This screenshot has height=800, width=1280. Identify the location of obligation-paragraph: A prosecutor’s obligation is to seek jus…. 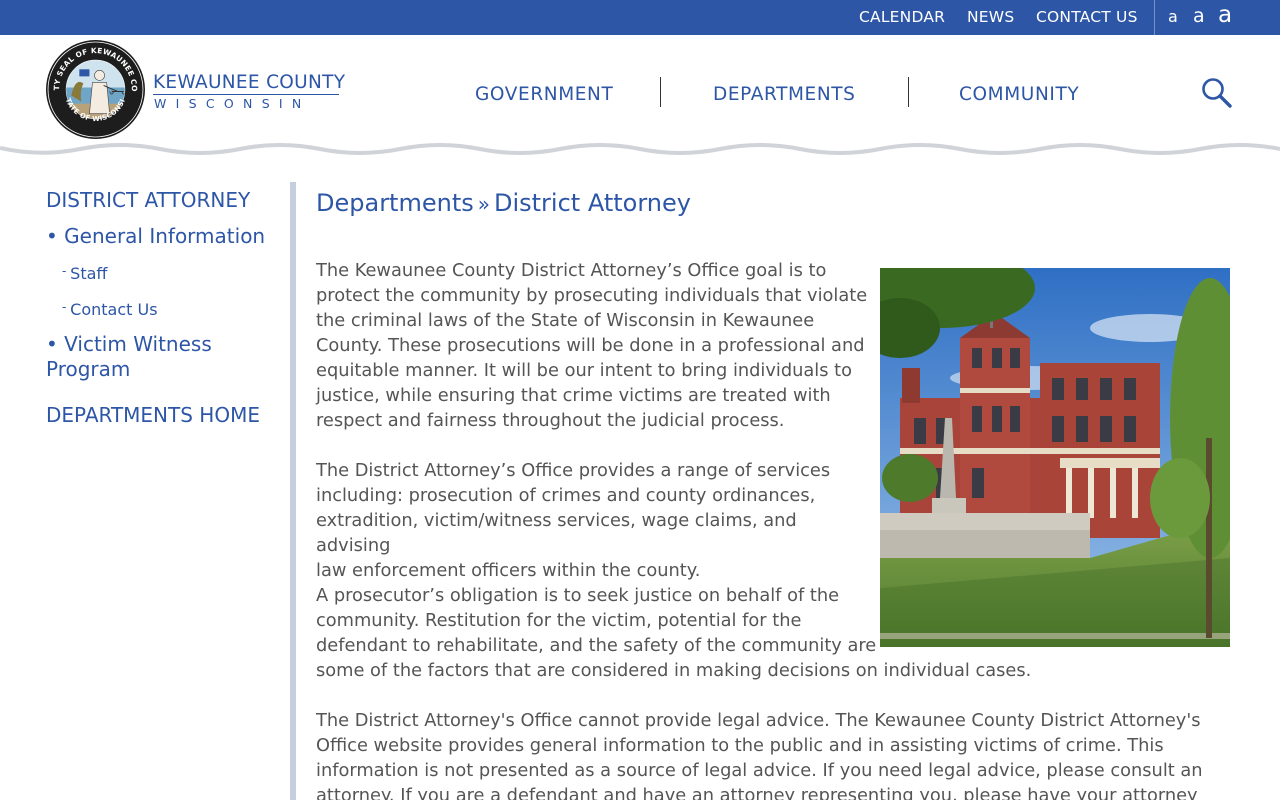
(766, 633).